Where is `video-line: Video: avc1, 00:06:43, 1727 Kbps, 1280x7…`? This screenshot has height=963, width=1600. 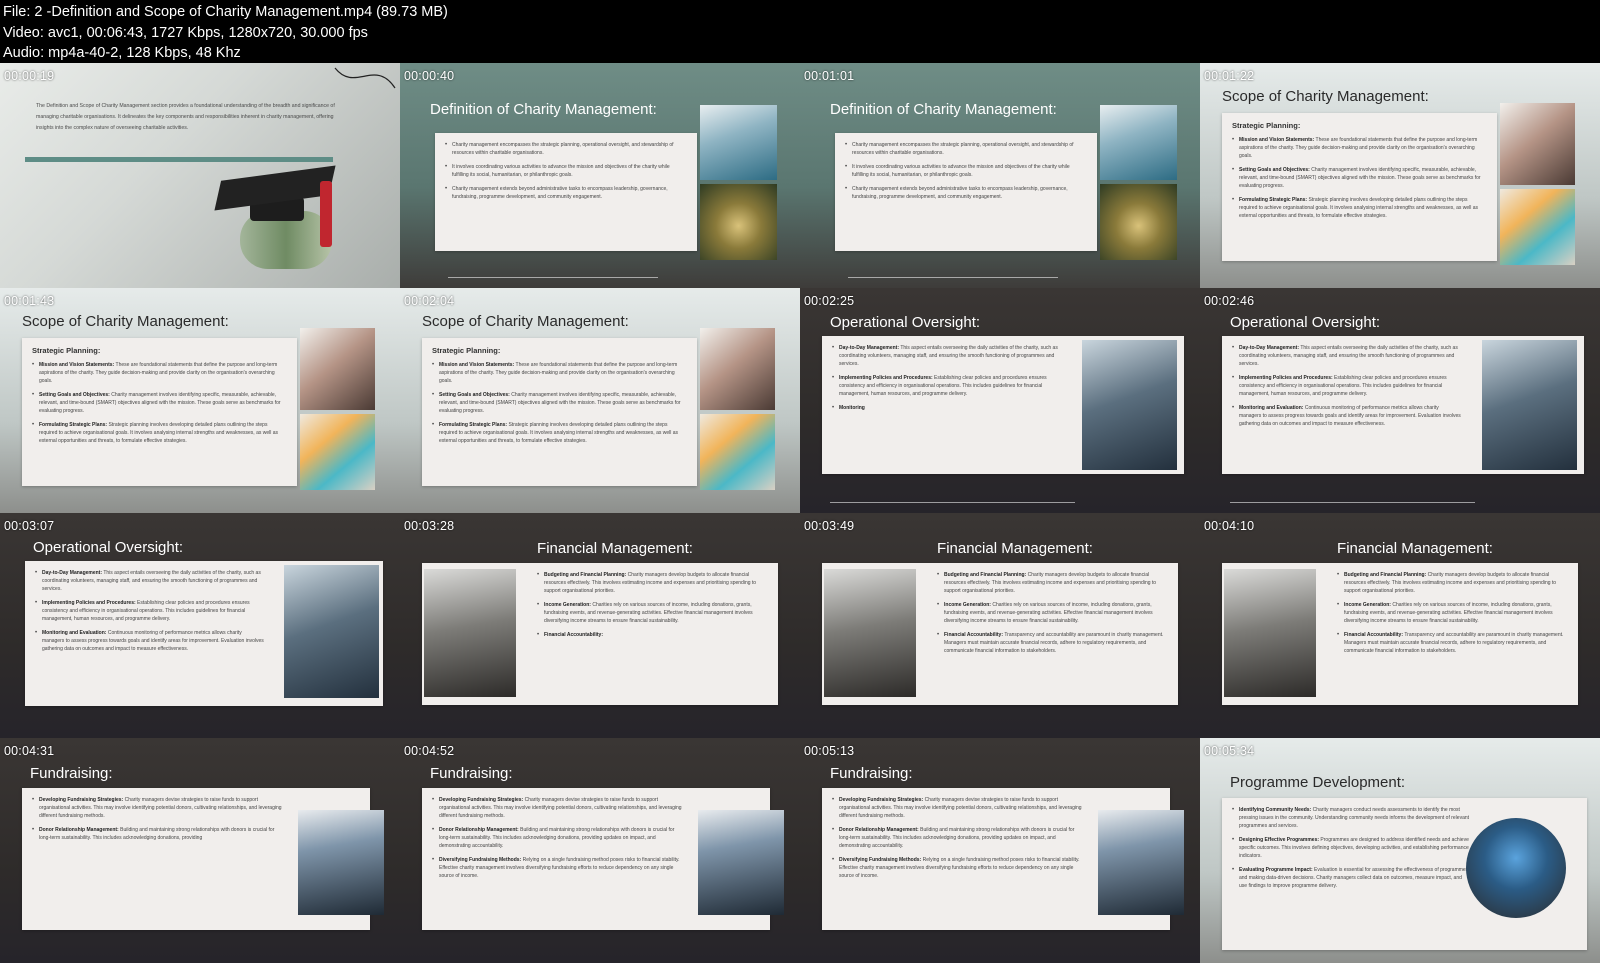 video-line: Video: avc1, 00:06:43, 1727 Kbps, 1280x7… is located at coordinates (185, 32).